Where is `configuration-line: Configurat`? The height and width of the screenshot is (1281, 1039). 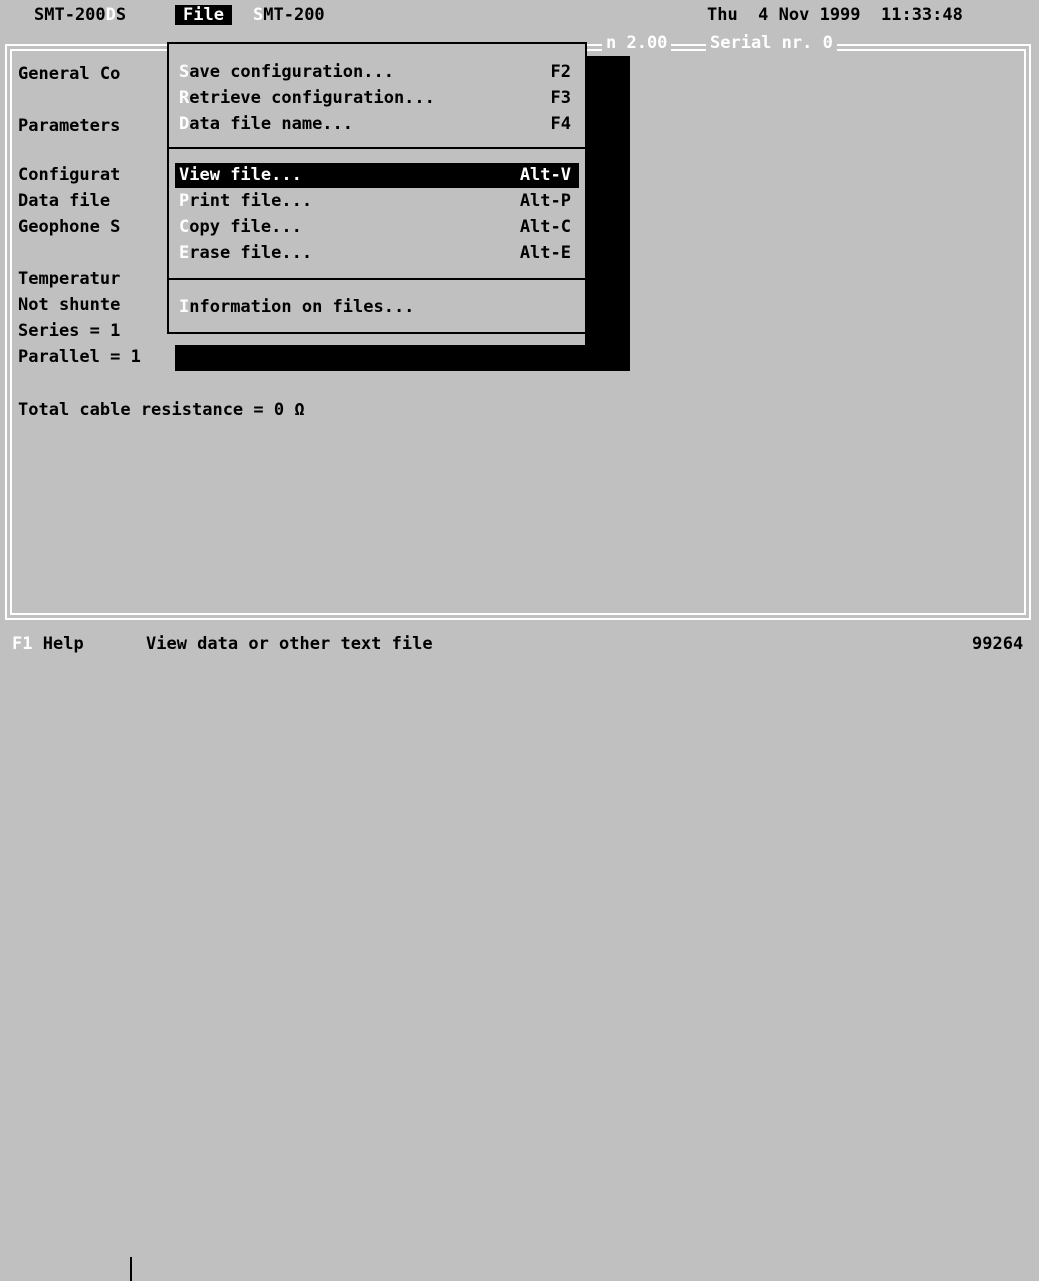
configuration-line: Configurat is located at coordinates (69, 175).